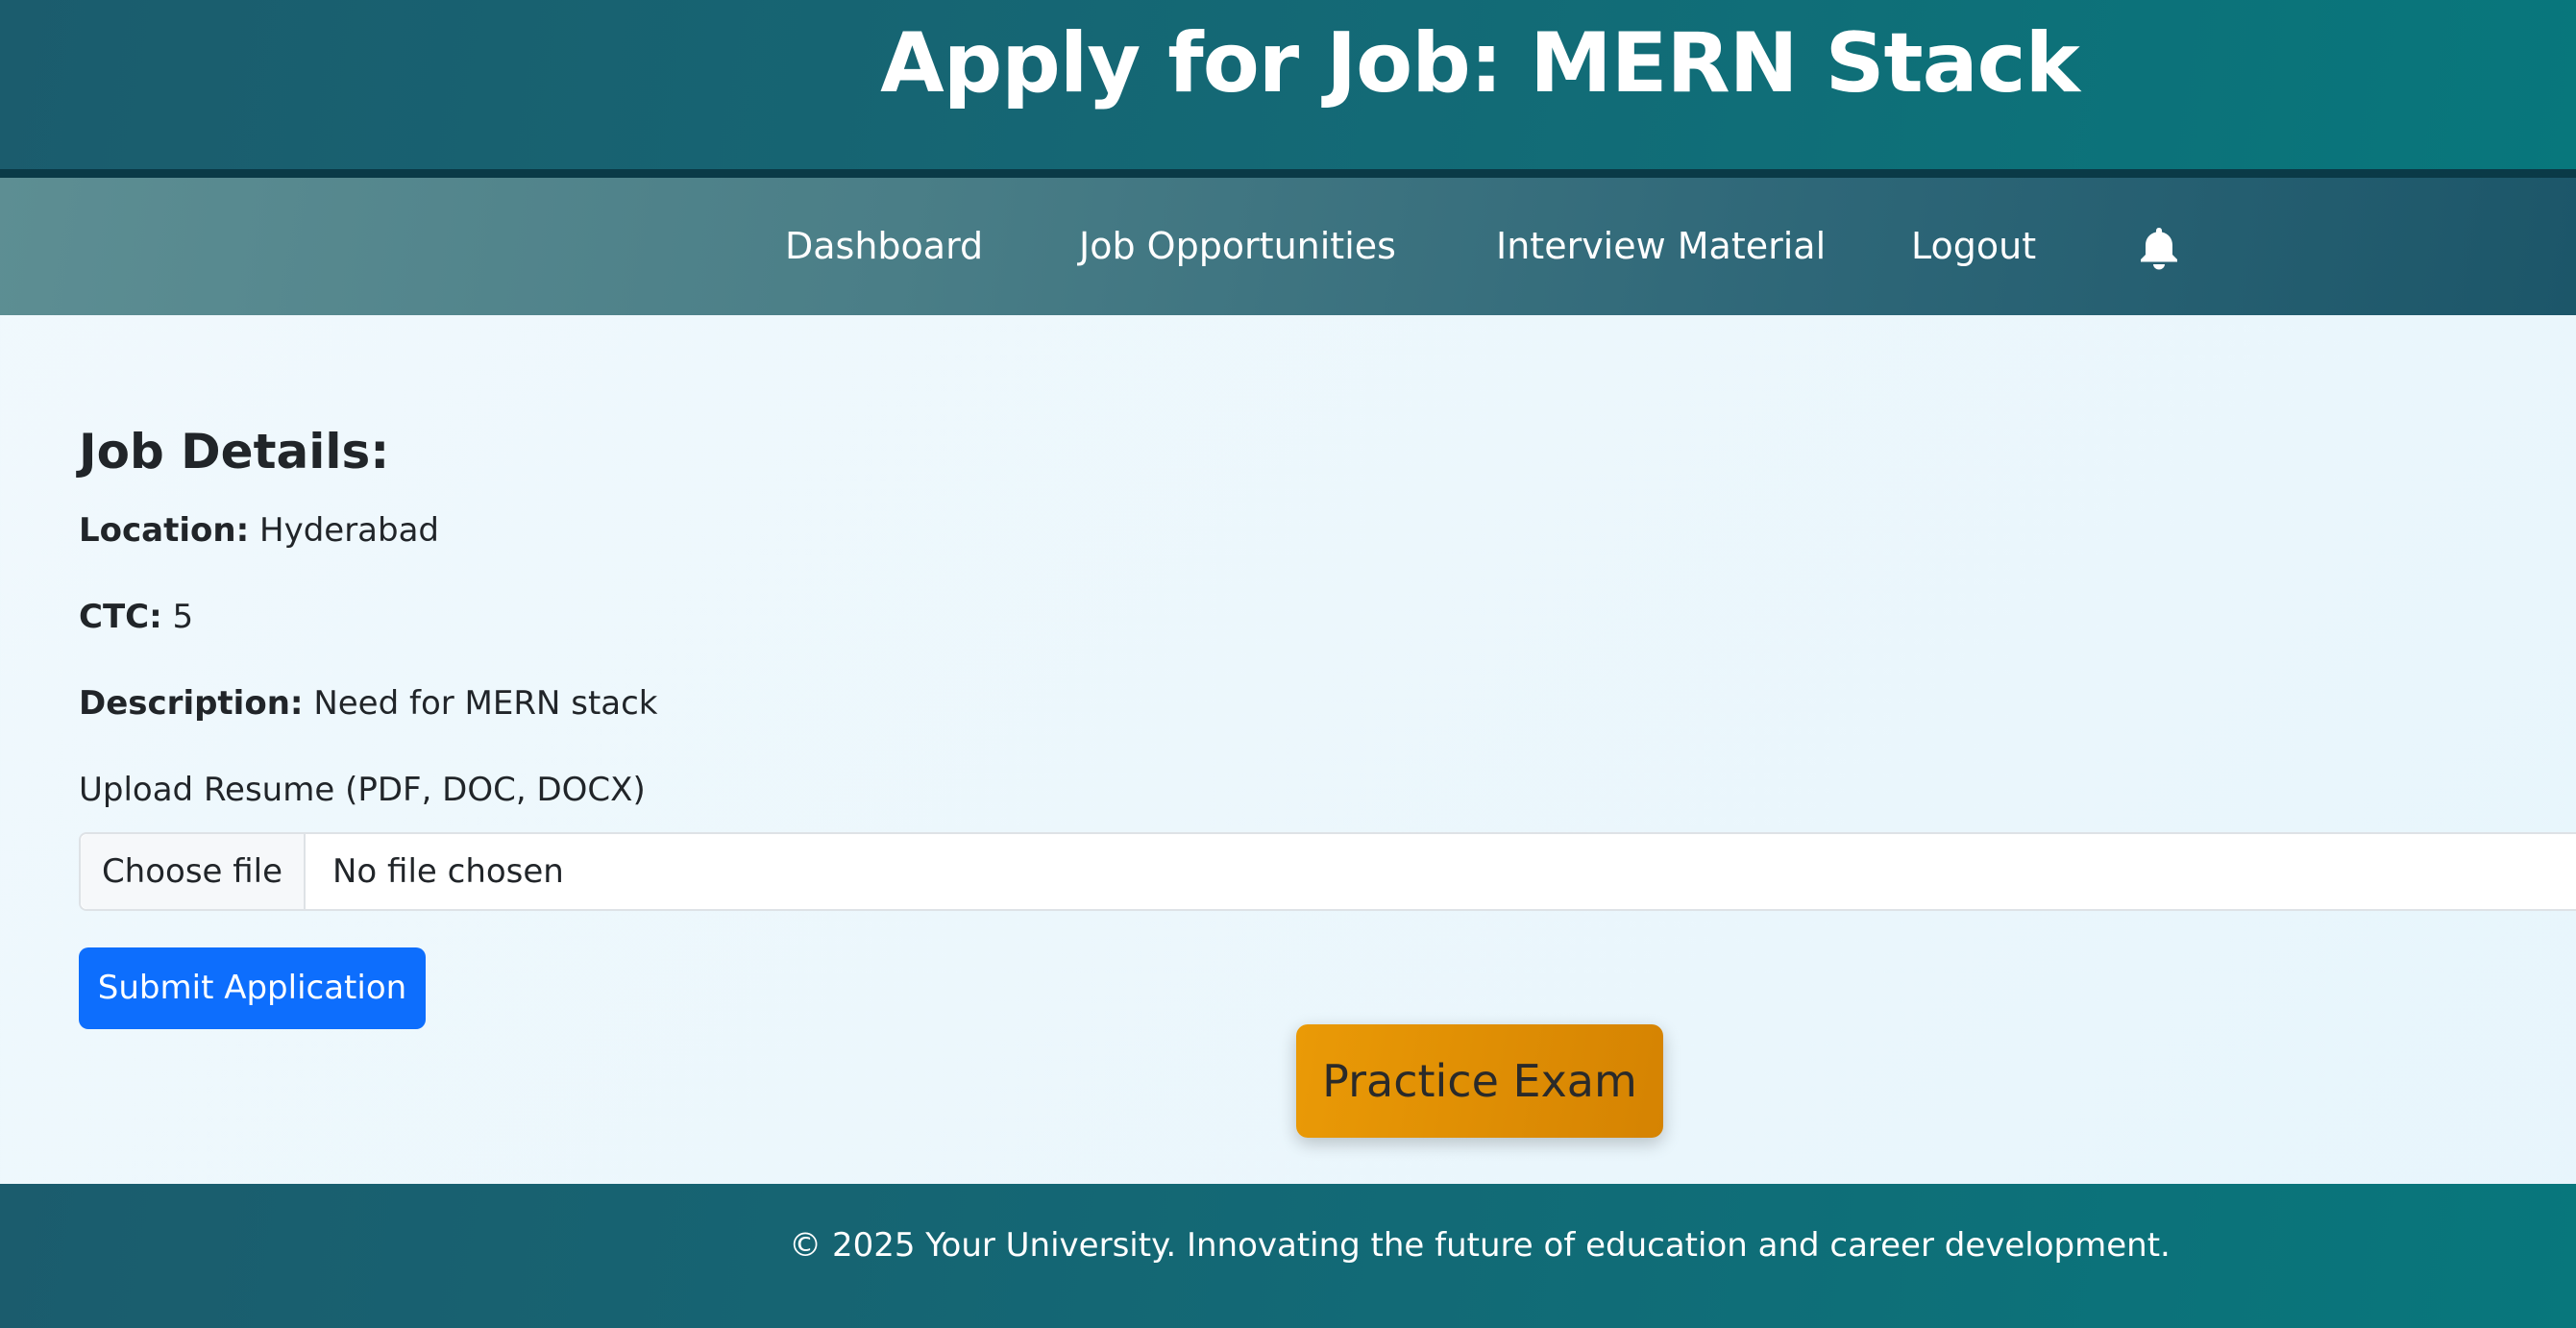 The width and height of the screenshot is (2576, 1328). I want to click on ctc-label: CTC:, so click(120, 617).